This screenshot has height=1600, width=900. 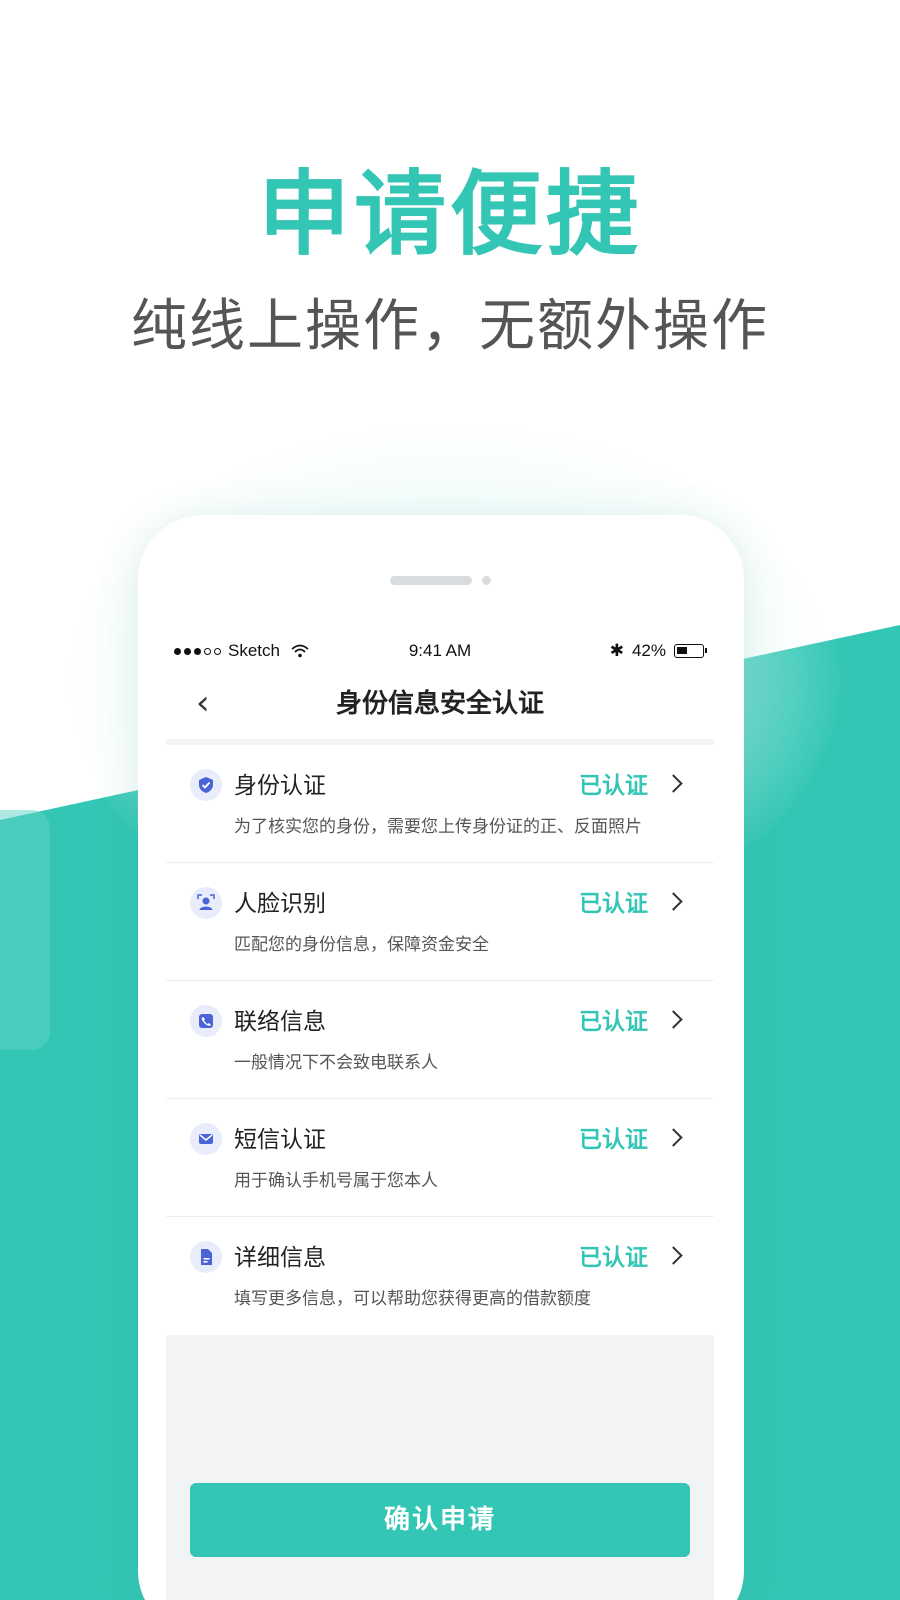 What do you see at coordinates (280, 1140) in the screenshot?
I see `item-title: 短信认证` at bounding box center [280, 1140].